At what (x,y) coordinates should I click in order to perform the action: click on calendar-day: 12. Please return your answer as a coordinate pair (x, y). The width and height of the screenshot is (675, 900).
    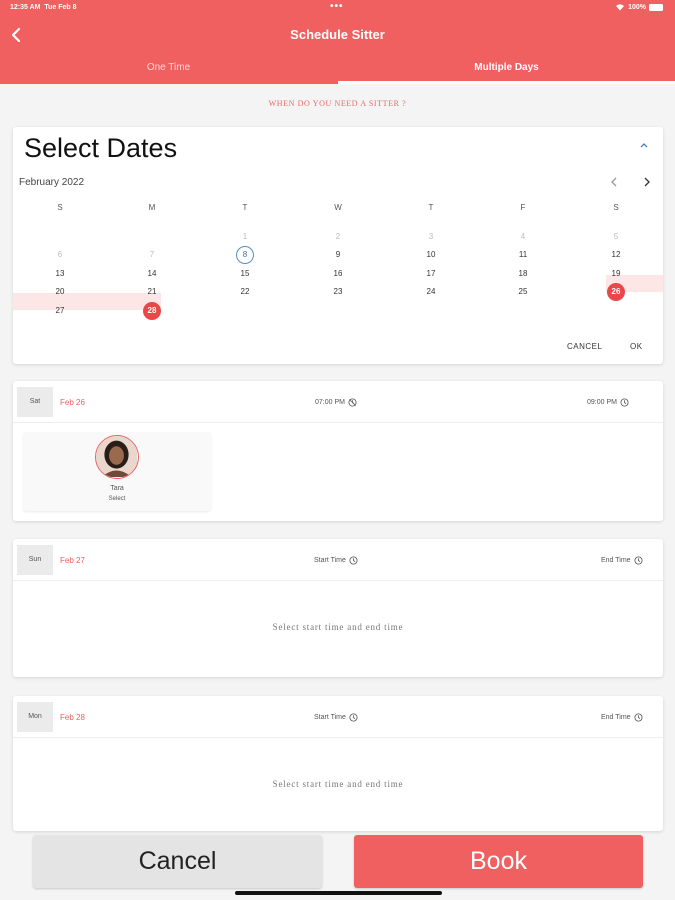
    Looking at the image, I should click on (616, 255).